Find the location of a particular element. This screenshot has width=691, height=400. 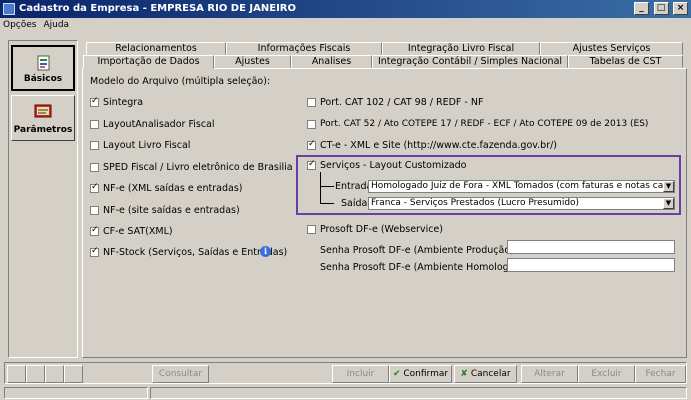

maximize-button: □ is located at coordinates (661, 8).